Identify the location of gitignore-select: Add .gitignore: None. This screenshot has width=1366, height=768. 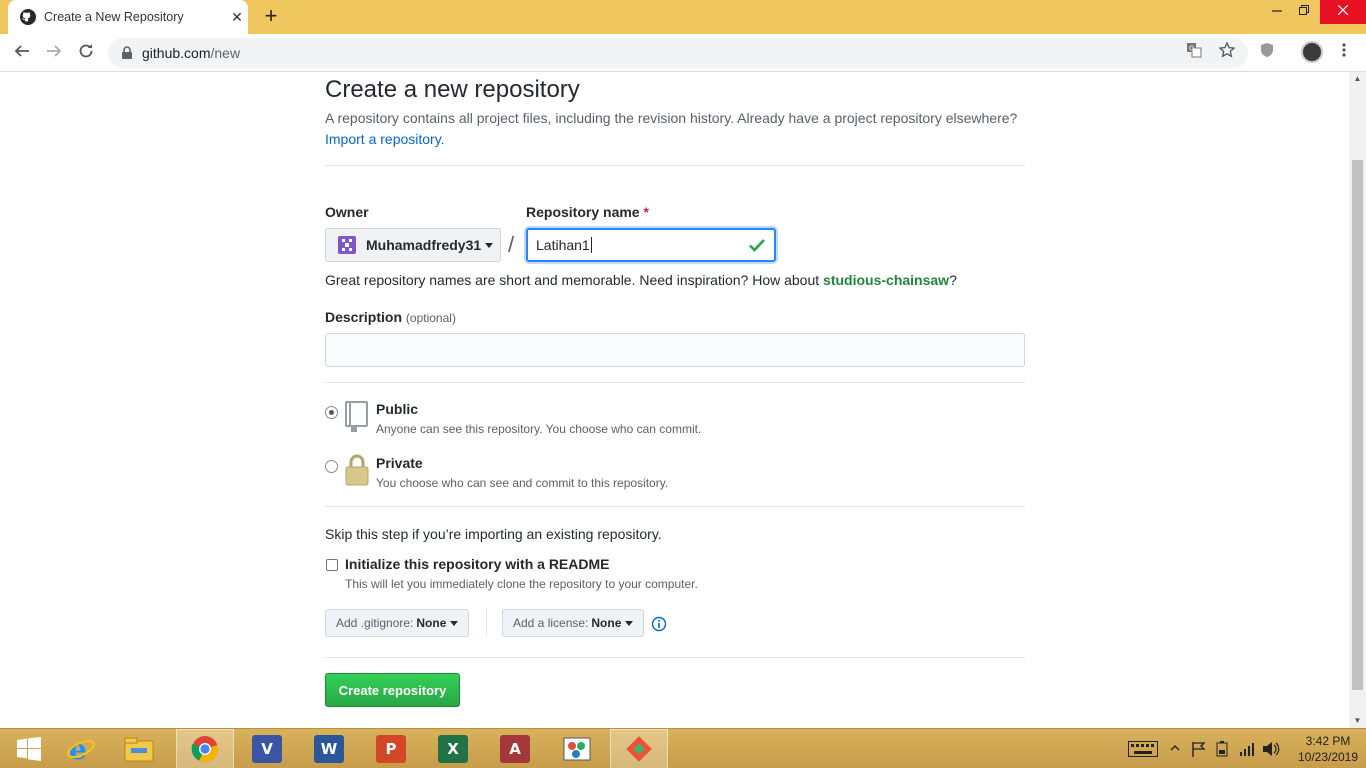
(397, 623).